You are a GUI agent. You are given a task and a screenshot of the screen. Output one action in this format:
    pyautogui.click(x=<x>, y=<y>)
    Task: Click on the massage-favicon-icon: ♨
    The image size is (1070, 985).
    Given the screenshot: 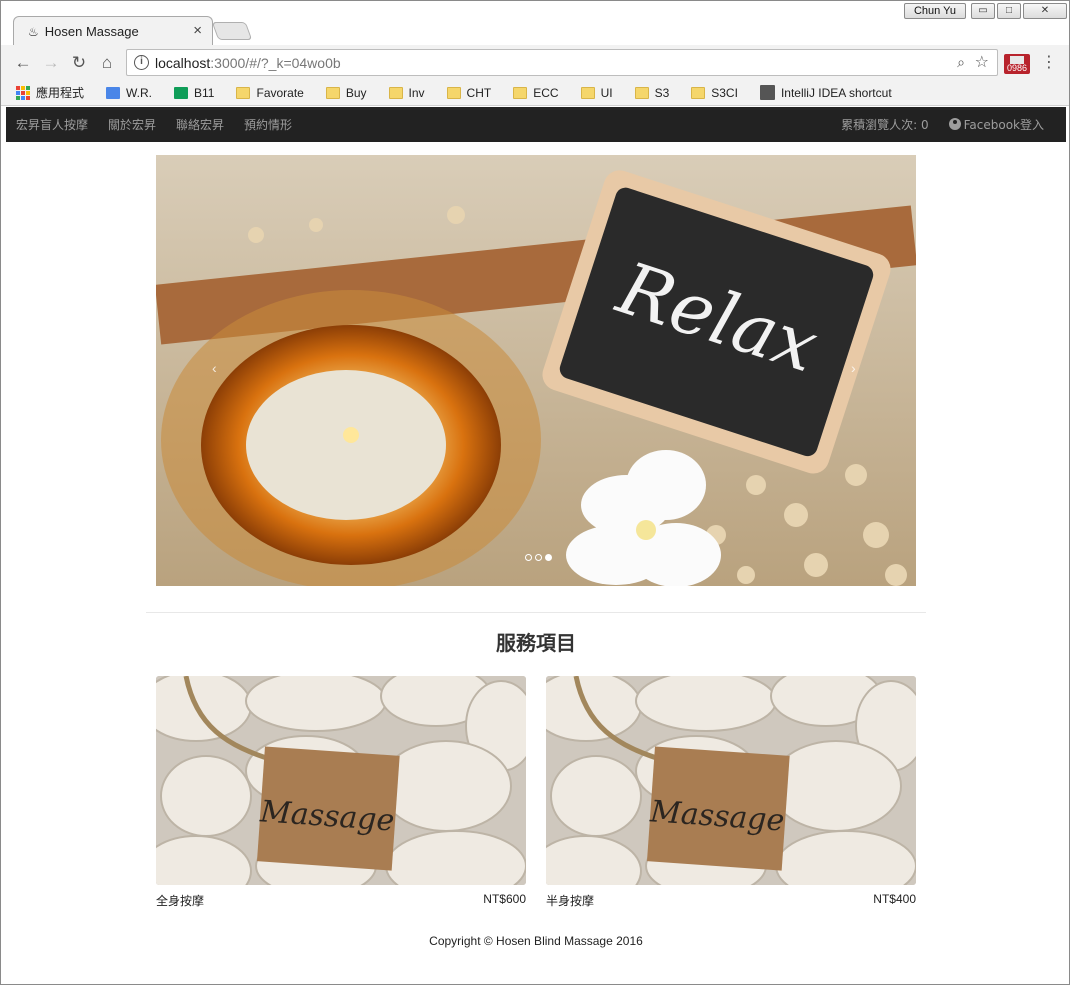 What is the action you would take?
    pyautogui.click(x=33, y=31)
    